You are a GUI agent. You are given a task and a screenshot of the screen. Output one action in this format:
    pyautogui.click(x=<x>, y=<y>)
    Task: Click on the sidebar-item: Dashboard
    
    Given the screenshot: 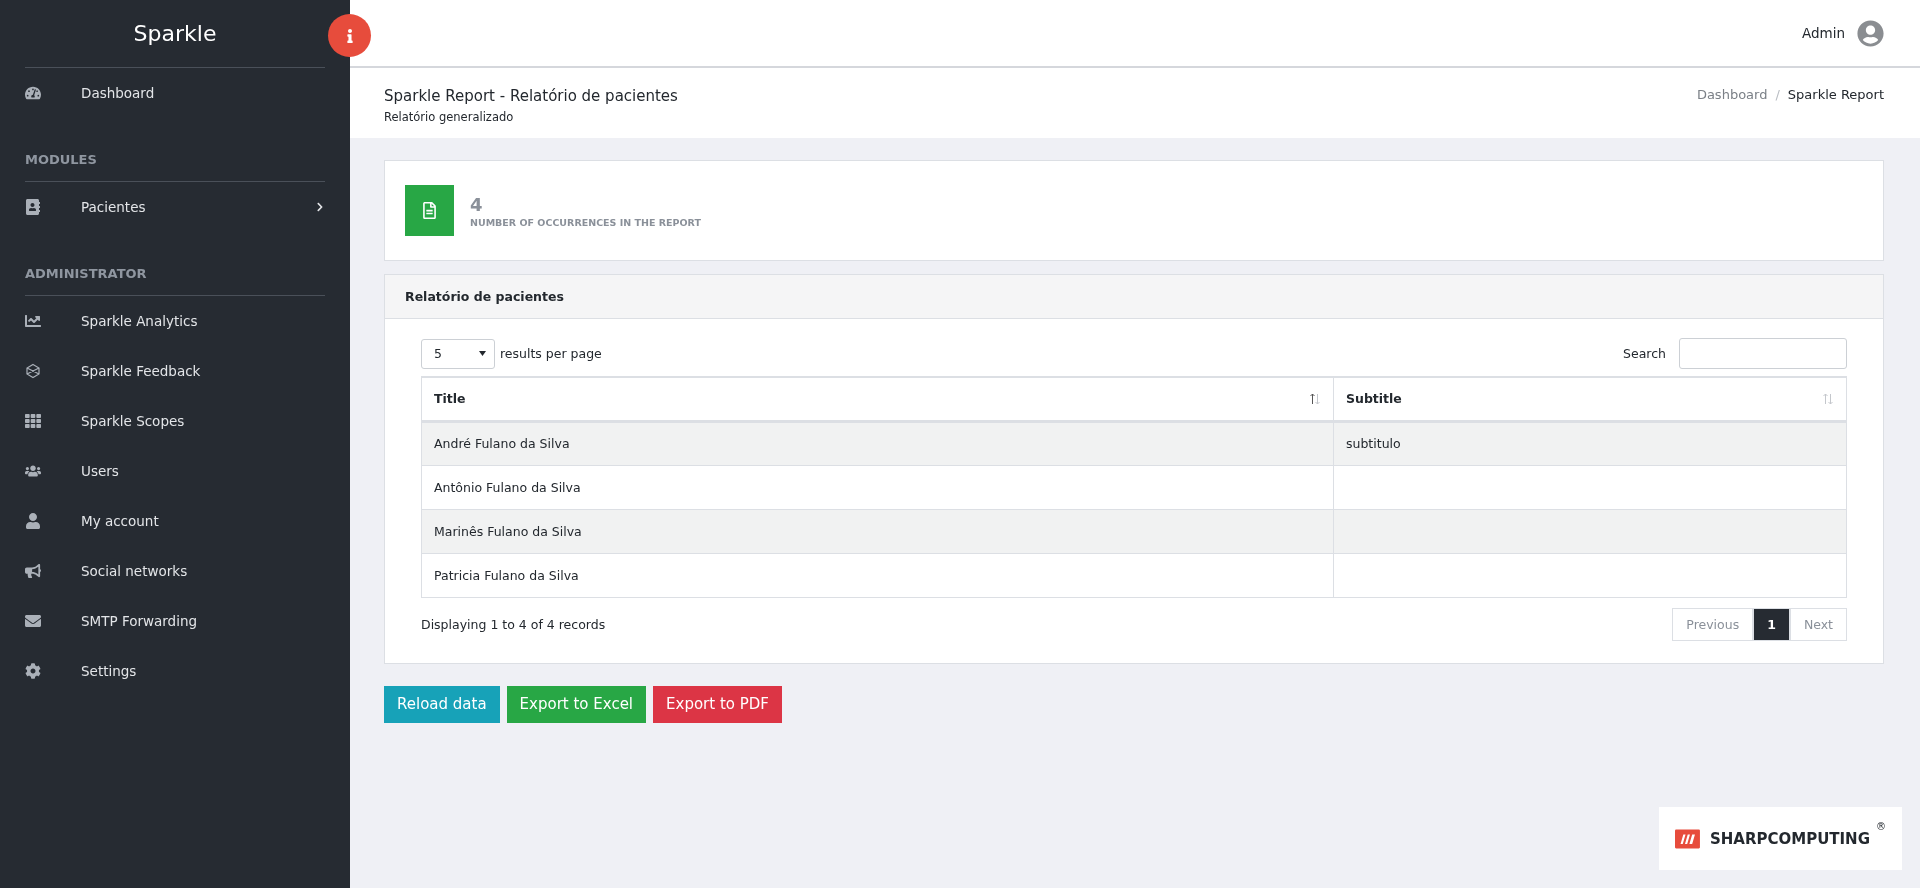 What is the action you would take?
    pyautogui.click(x=175, y=93)
    